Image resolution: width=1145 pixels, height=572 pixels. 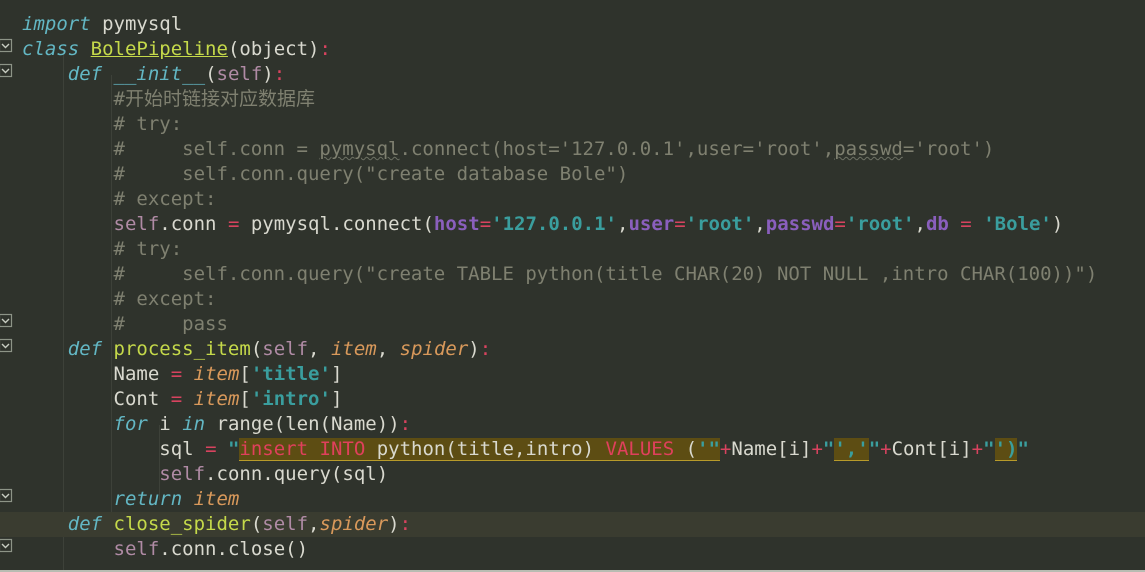 I want to click on token-string-intro: 'intro', so click(x=290, y=399).